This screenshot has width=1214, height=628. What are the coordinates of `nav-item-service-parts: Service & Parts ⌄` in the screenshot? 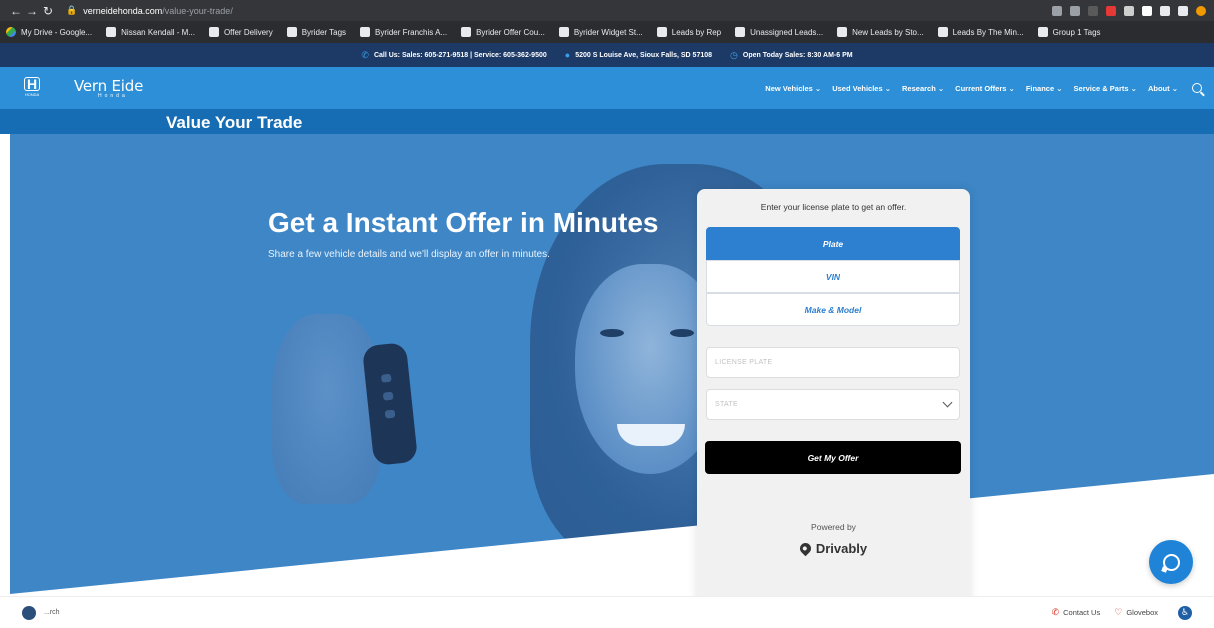 It's located at (1105, 88).